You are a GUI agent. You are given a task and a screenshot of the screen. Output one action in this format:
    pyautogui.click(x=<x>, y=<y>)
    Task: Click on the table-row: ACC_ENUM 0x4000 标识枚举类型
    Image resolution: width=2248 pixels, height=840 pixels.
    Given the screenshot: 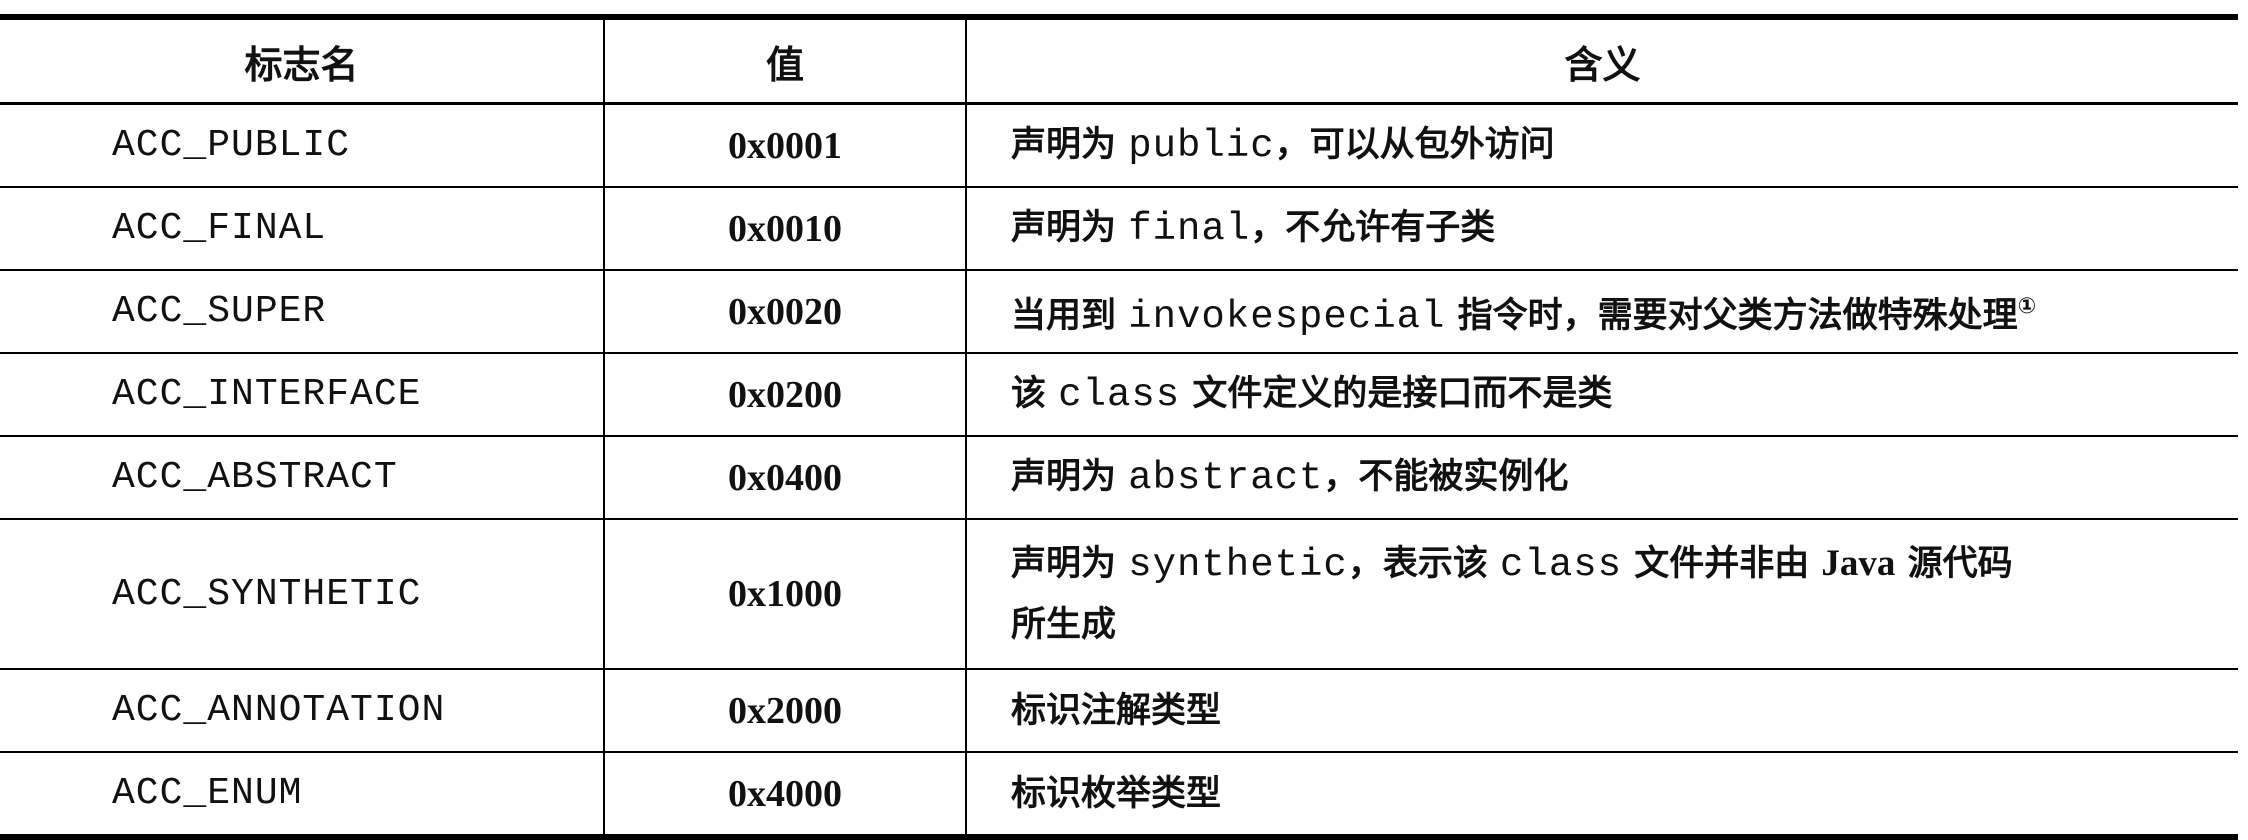 What is the action you would take?
    pyautogui.click(x=1119, y=794)
    